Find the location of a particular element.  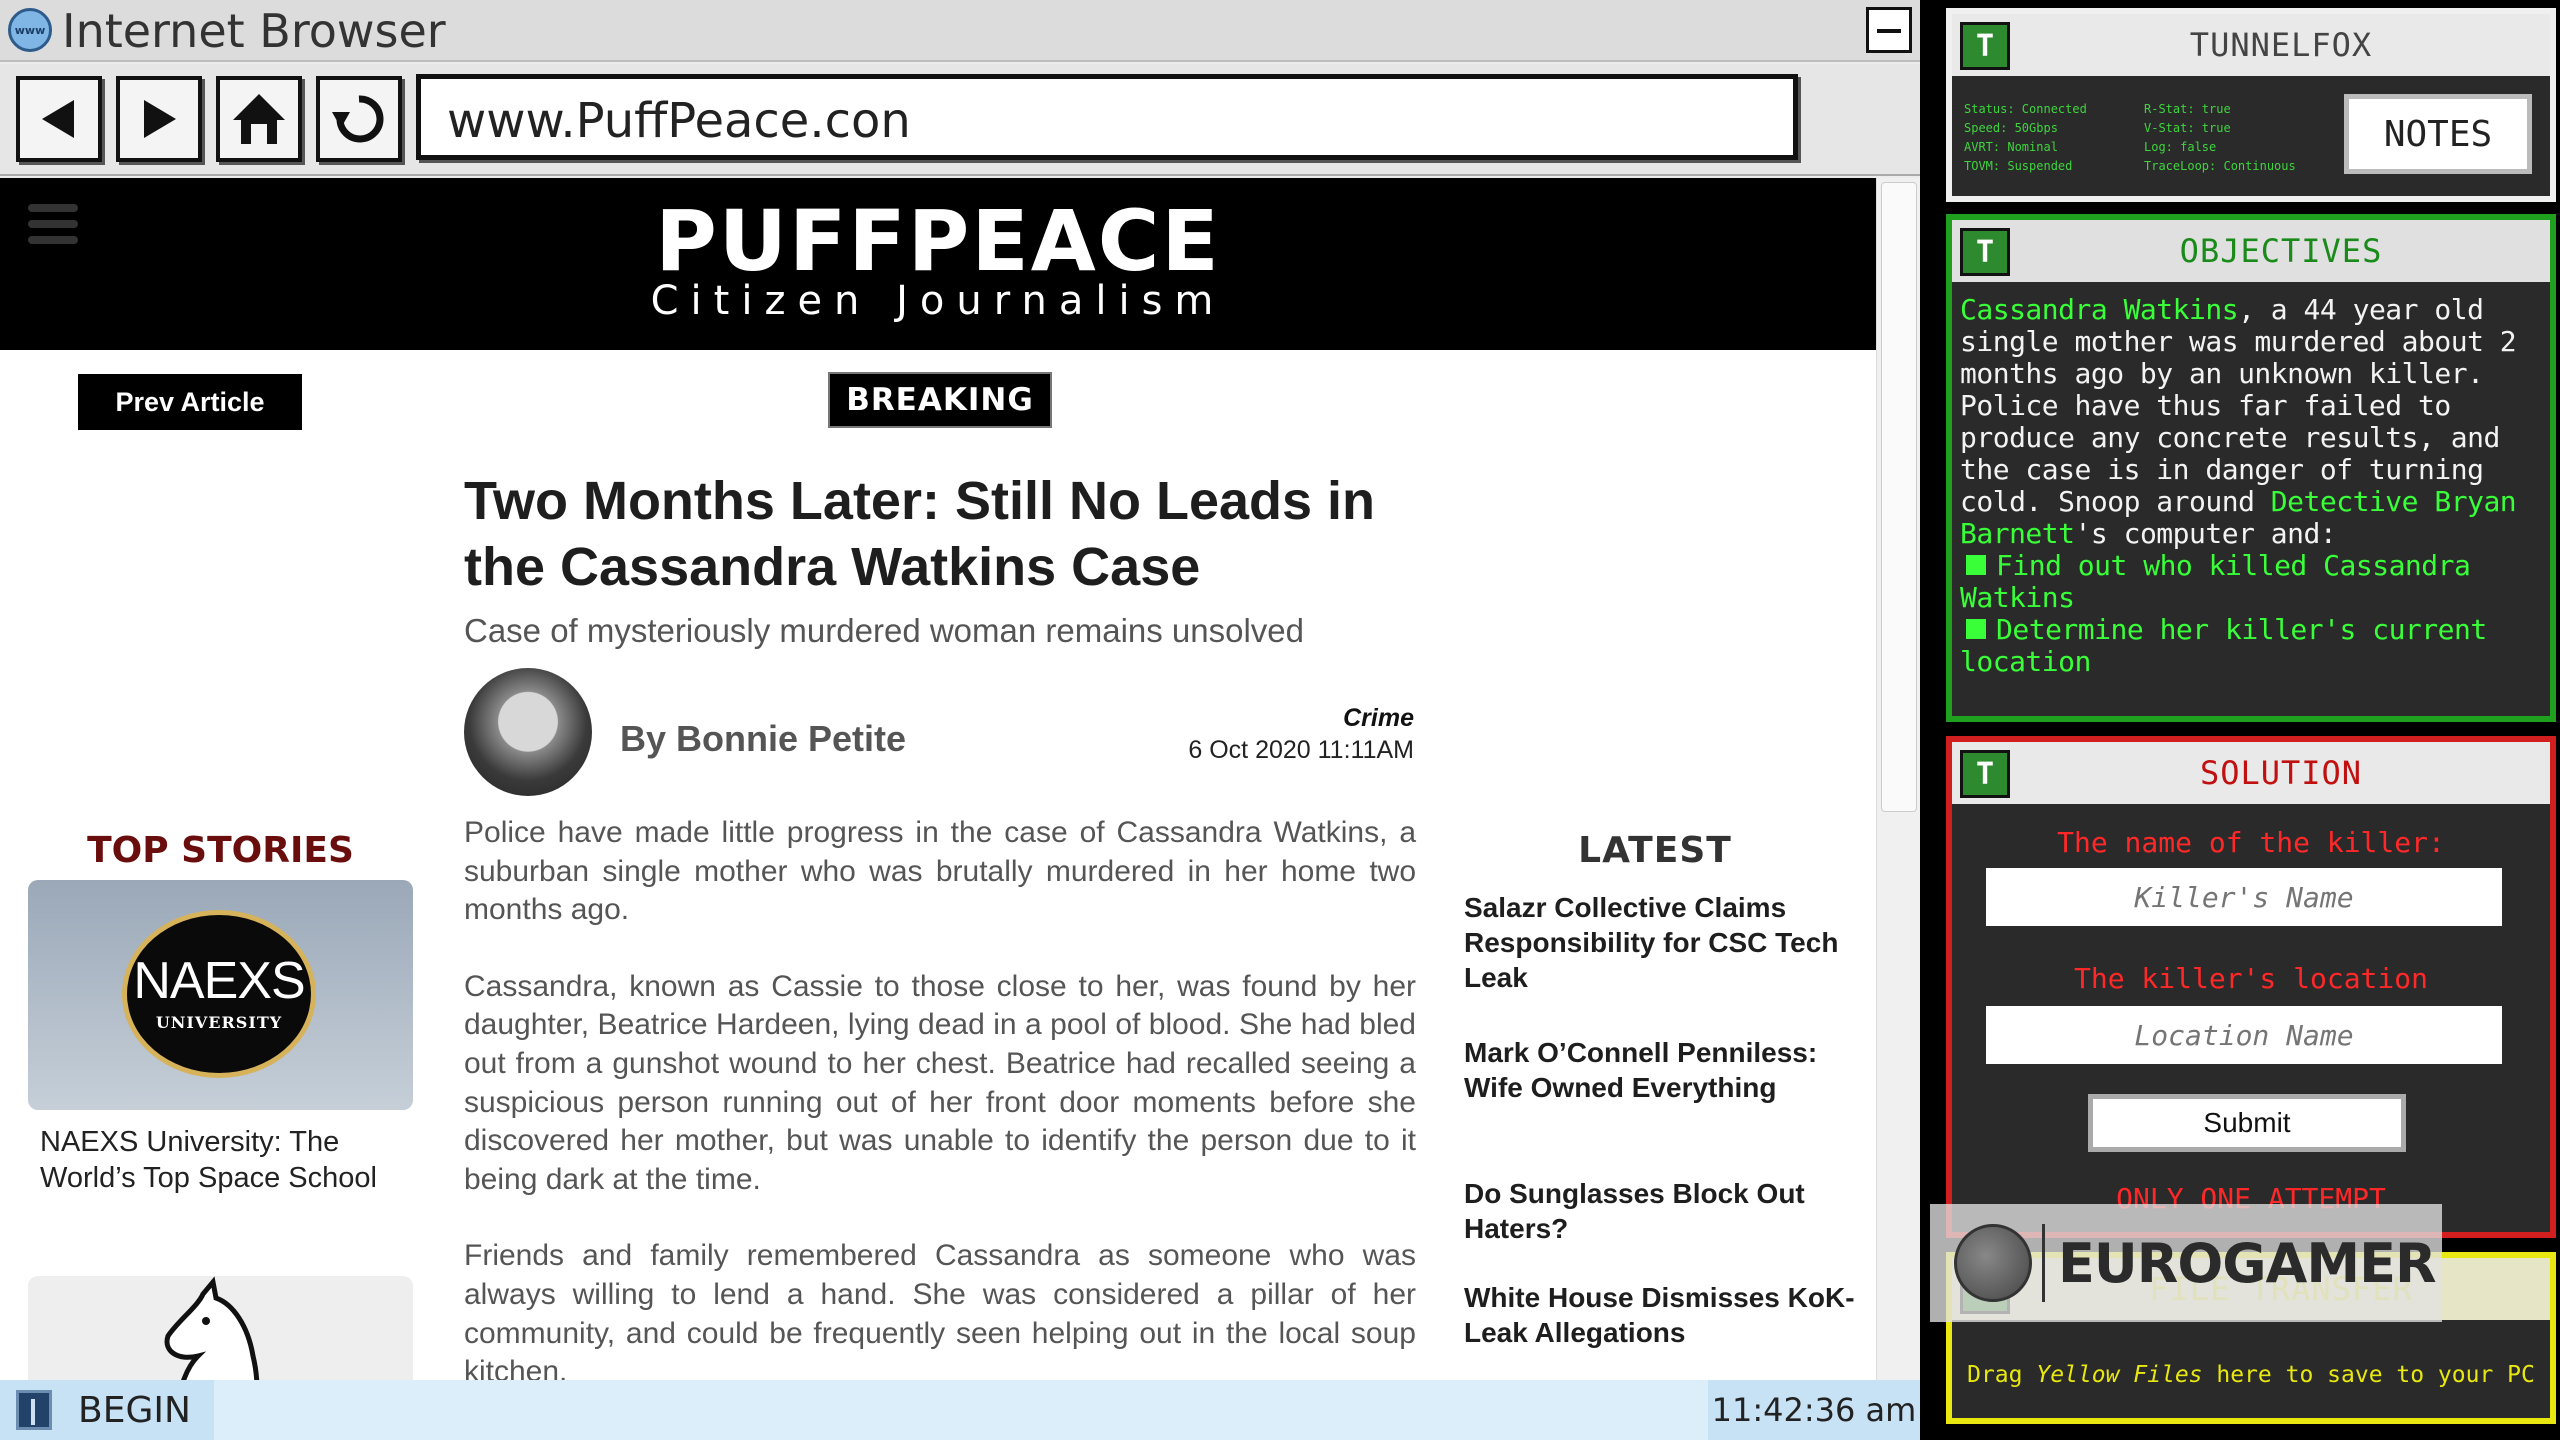

breaking-badge: BREAKING is located at coordinates (940, 400).